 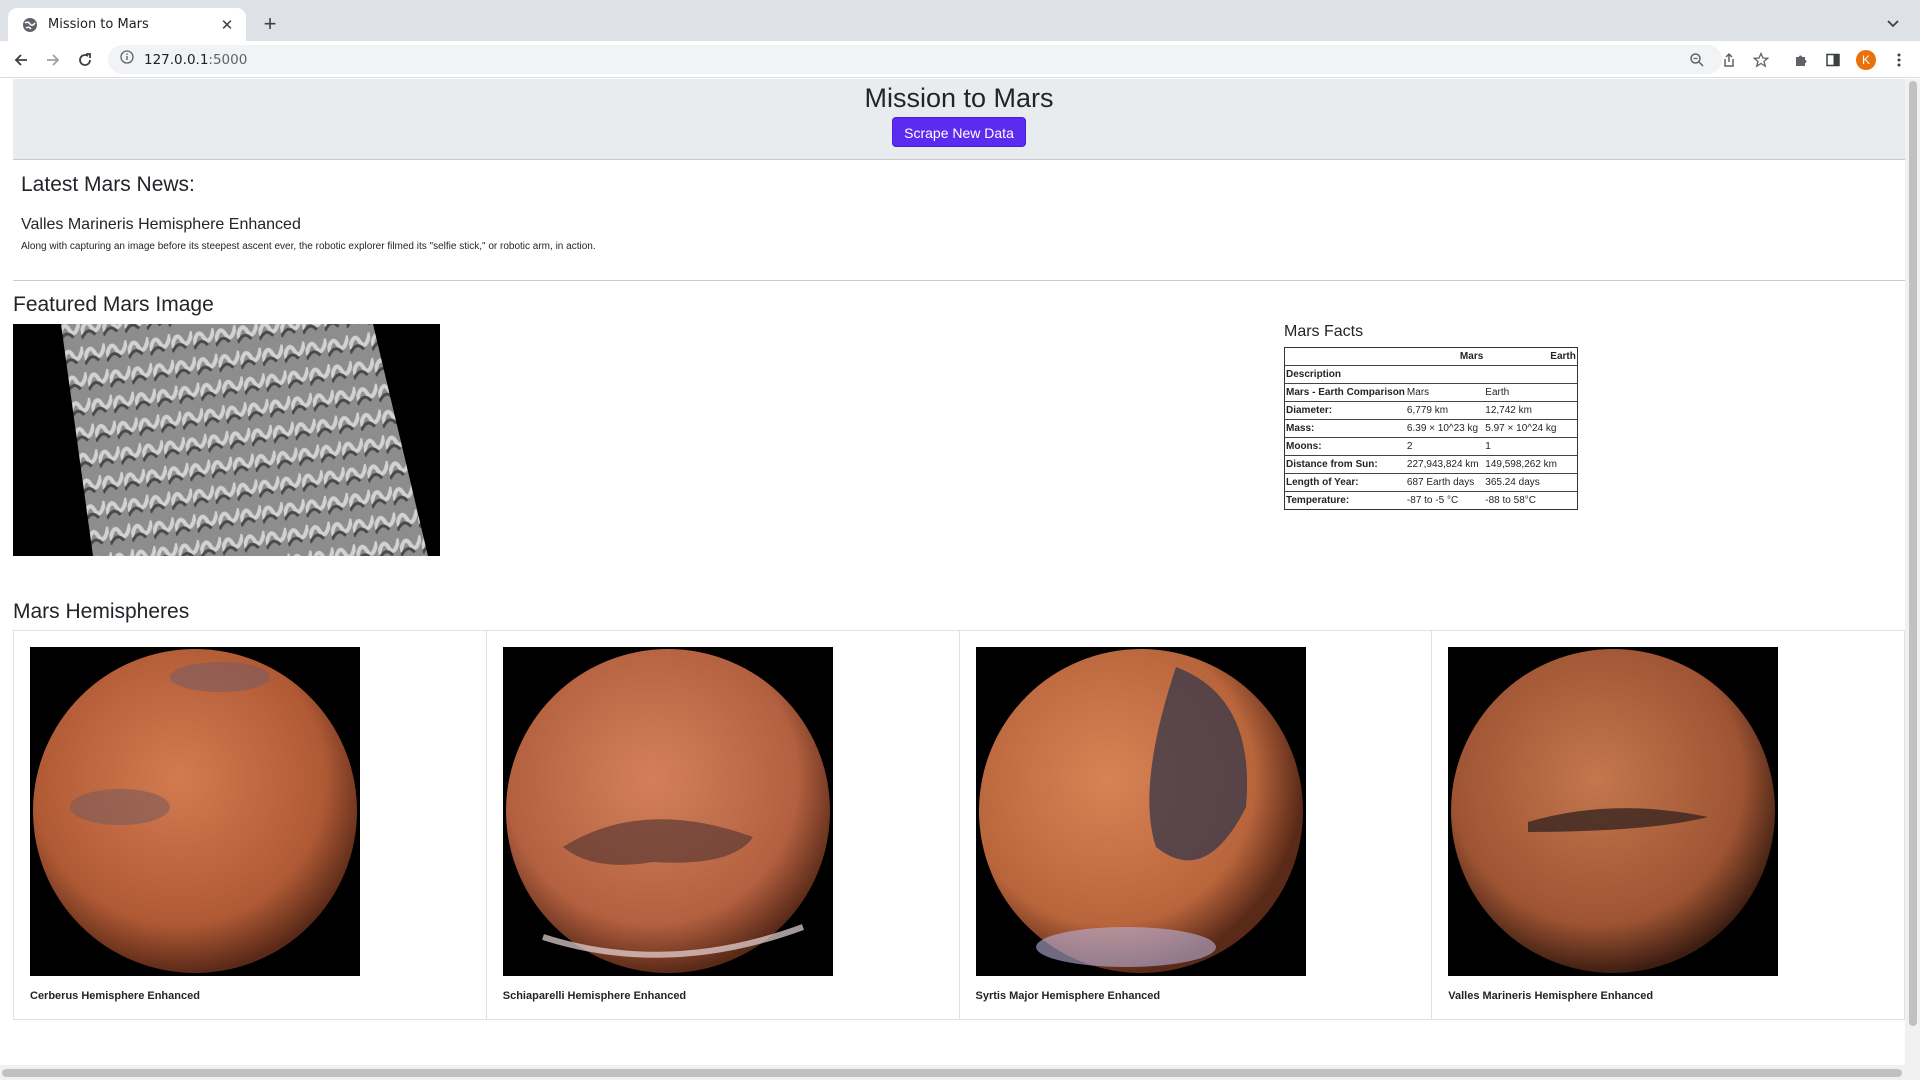 I want to click on hemisphere-card: Cerberus Hemisphere Enhanced, so click(x=250, y=825).